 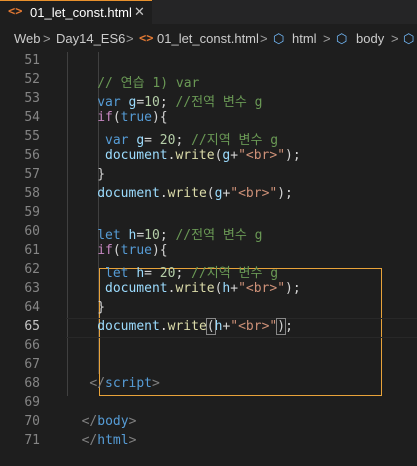 What do you see at coordinates (219, 235) in the screenshot?
I see `code-token: //전역 변수 g` at bounding box center [219, 235].